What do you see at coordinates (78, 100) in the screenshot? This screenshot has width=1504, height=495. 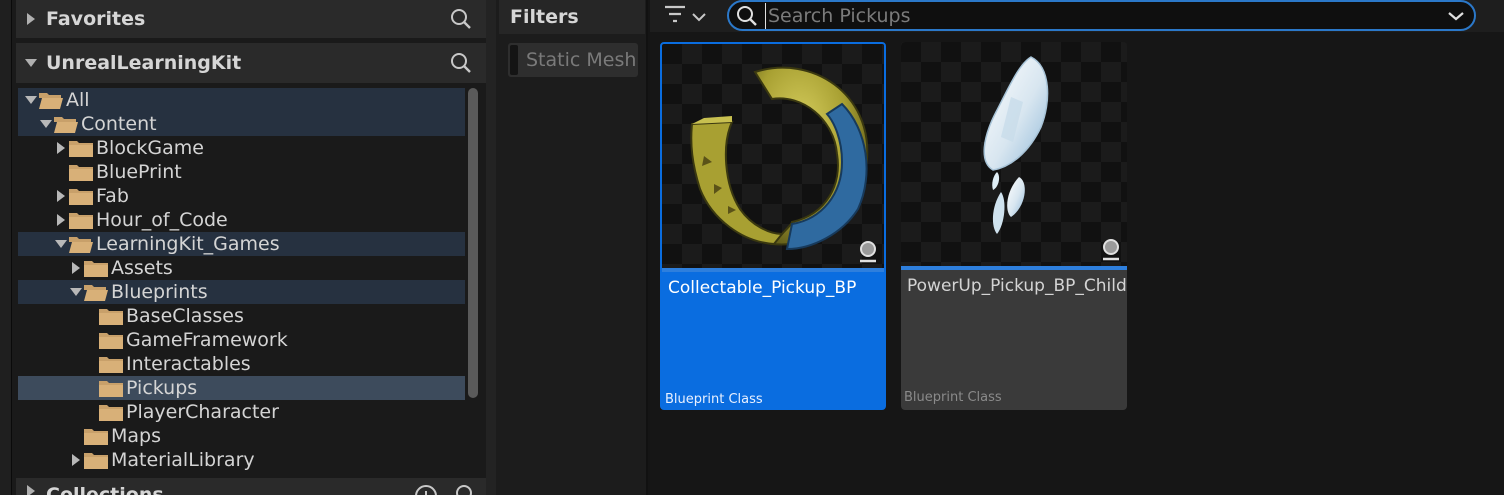 I see `tree-item-label: All` at bounding box center [78, 100].